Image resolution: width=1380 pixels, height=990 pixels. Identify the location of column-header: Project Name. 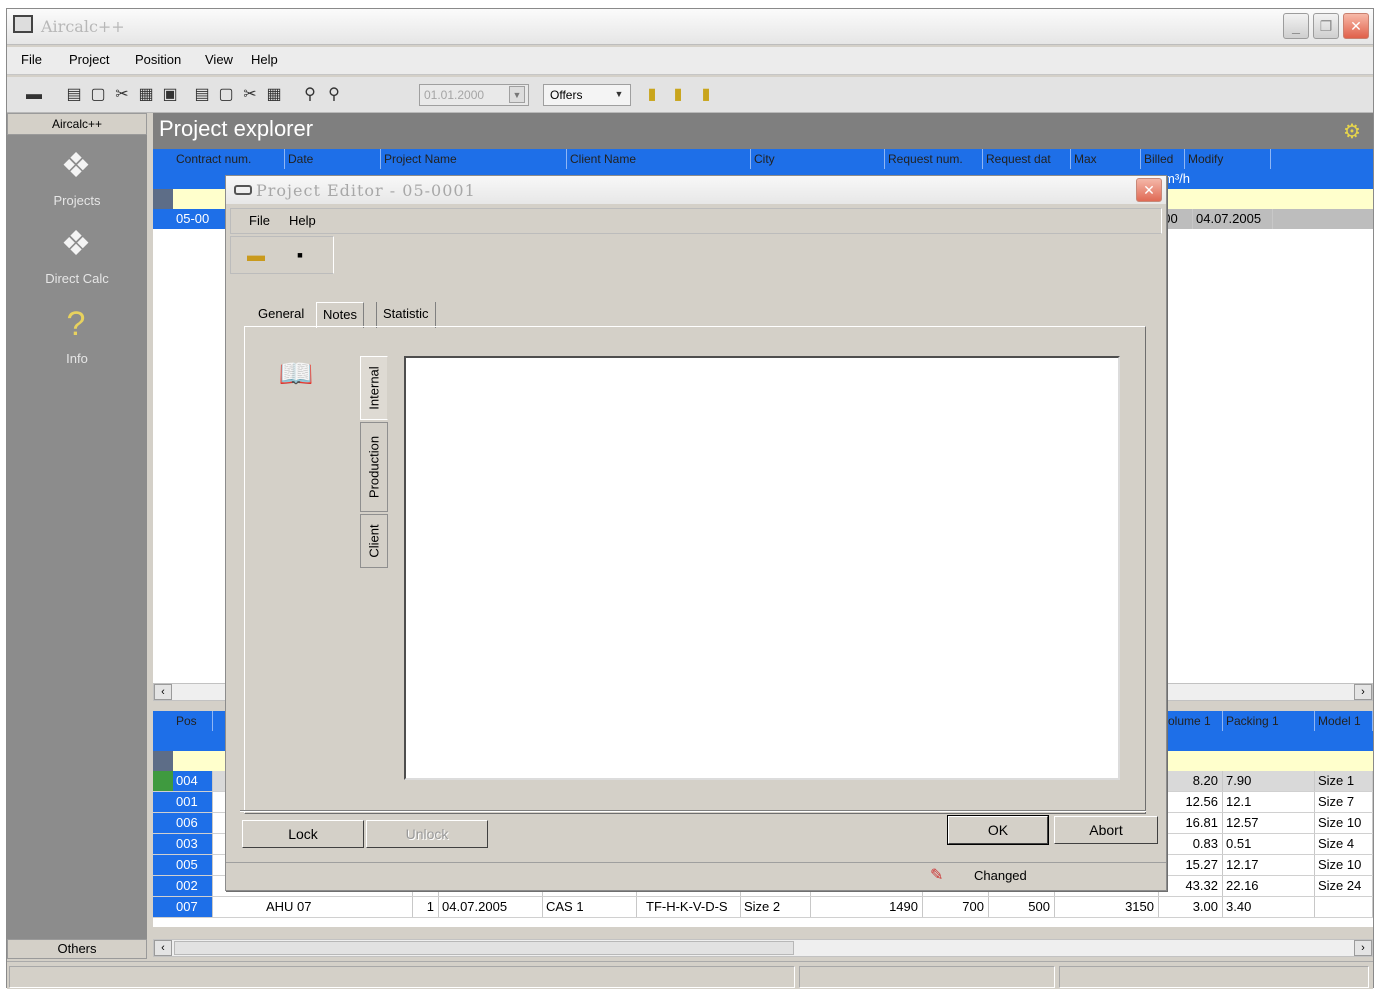
(474, 159).